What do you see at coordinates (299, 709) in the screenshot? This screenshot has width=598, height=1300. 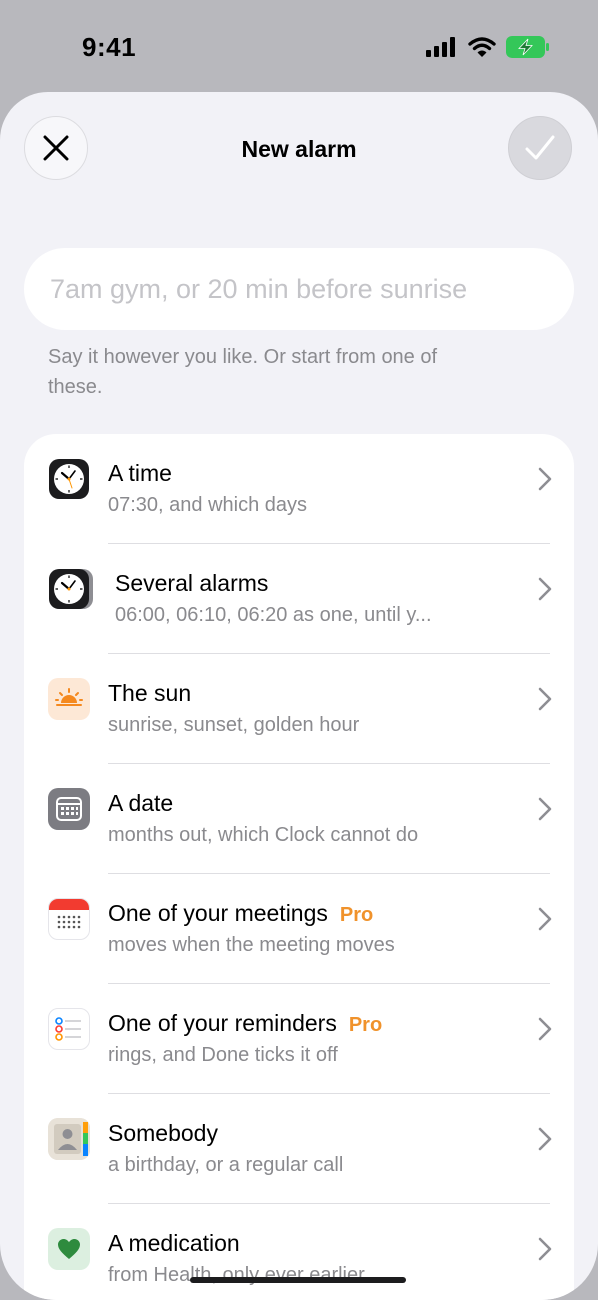 I see `option-the-sun: The sun sunrise, sunset, golden hour` at bounding box center [299, 709].